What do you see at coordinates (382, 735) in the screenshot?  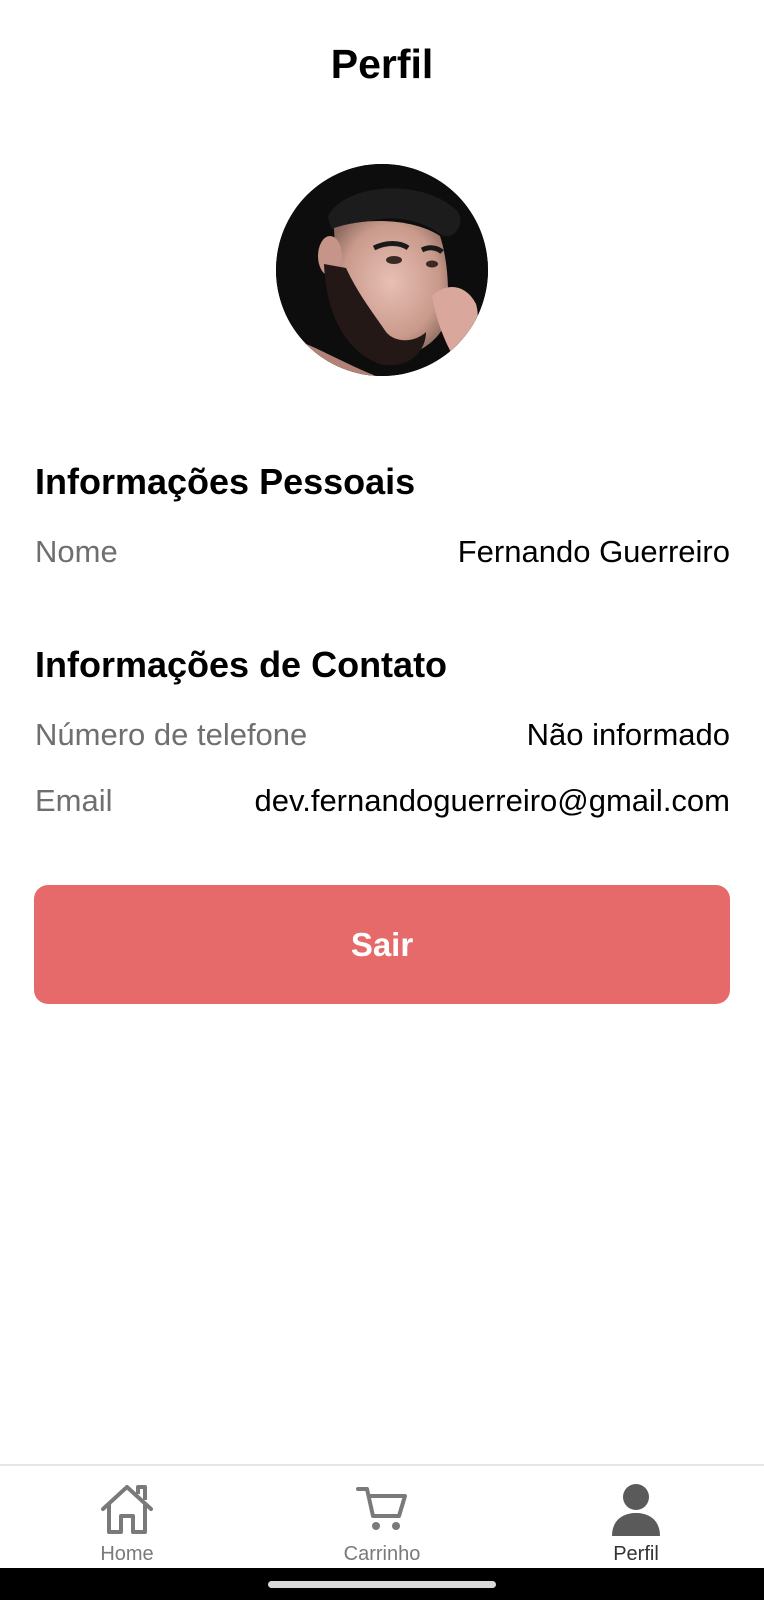 I see `phone-row: Número de telefone Não informado` at bounding box center [382, 735].